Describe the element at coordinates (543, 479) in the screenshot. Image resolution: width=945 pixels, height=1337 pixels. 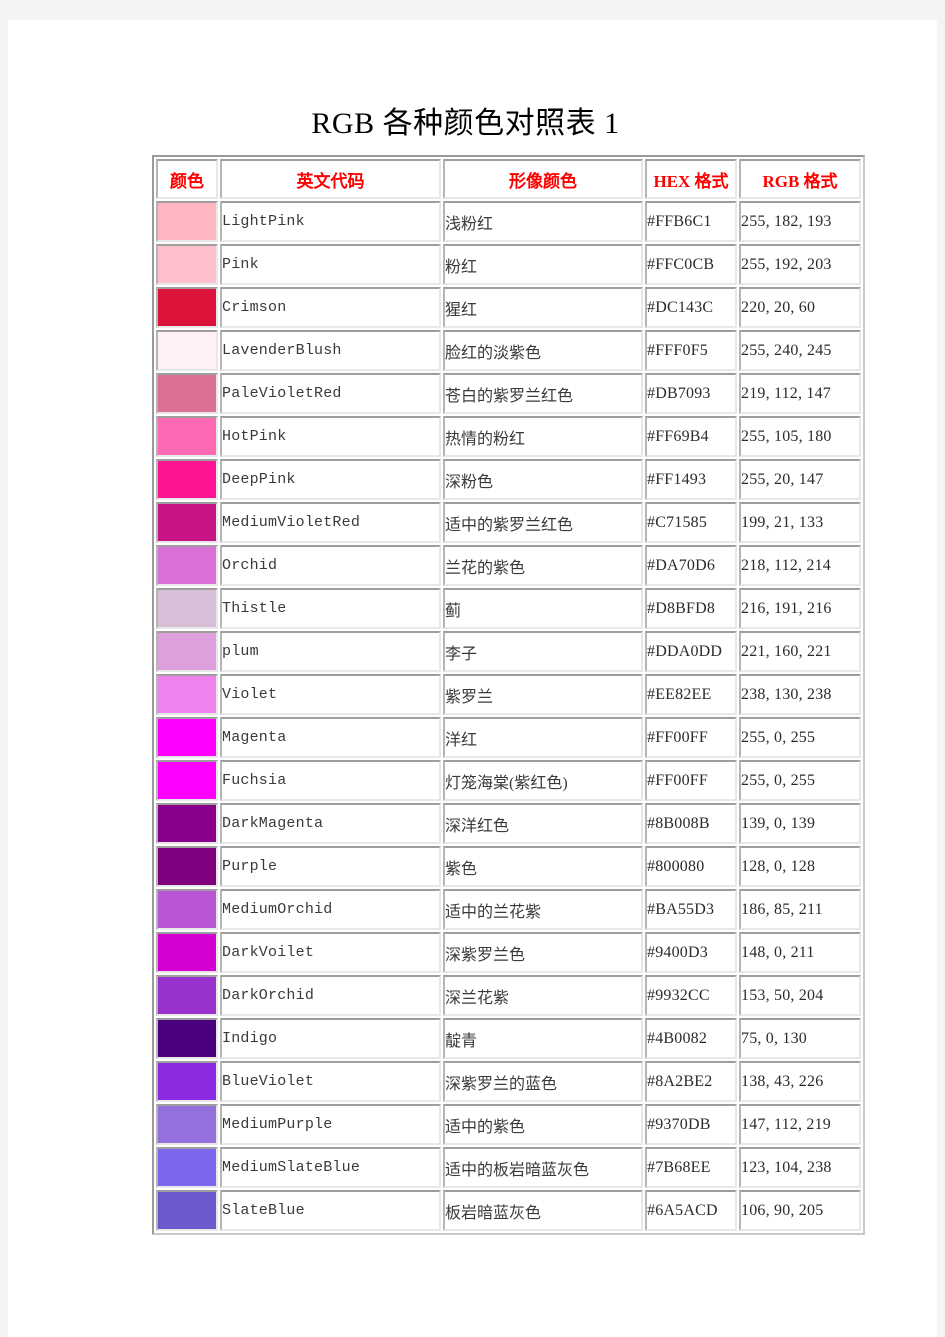
I see `color-chinese-name-cell: 深粉色` at that location.